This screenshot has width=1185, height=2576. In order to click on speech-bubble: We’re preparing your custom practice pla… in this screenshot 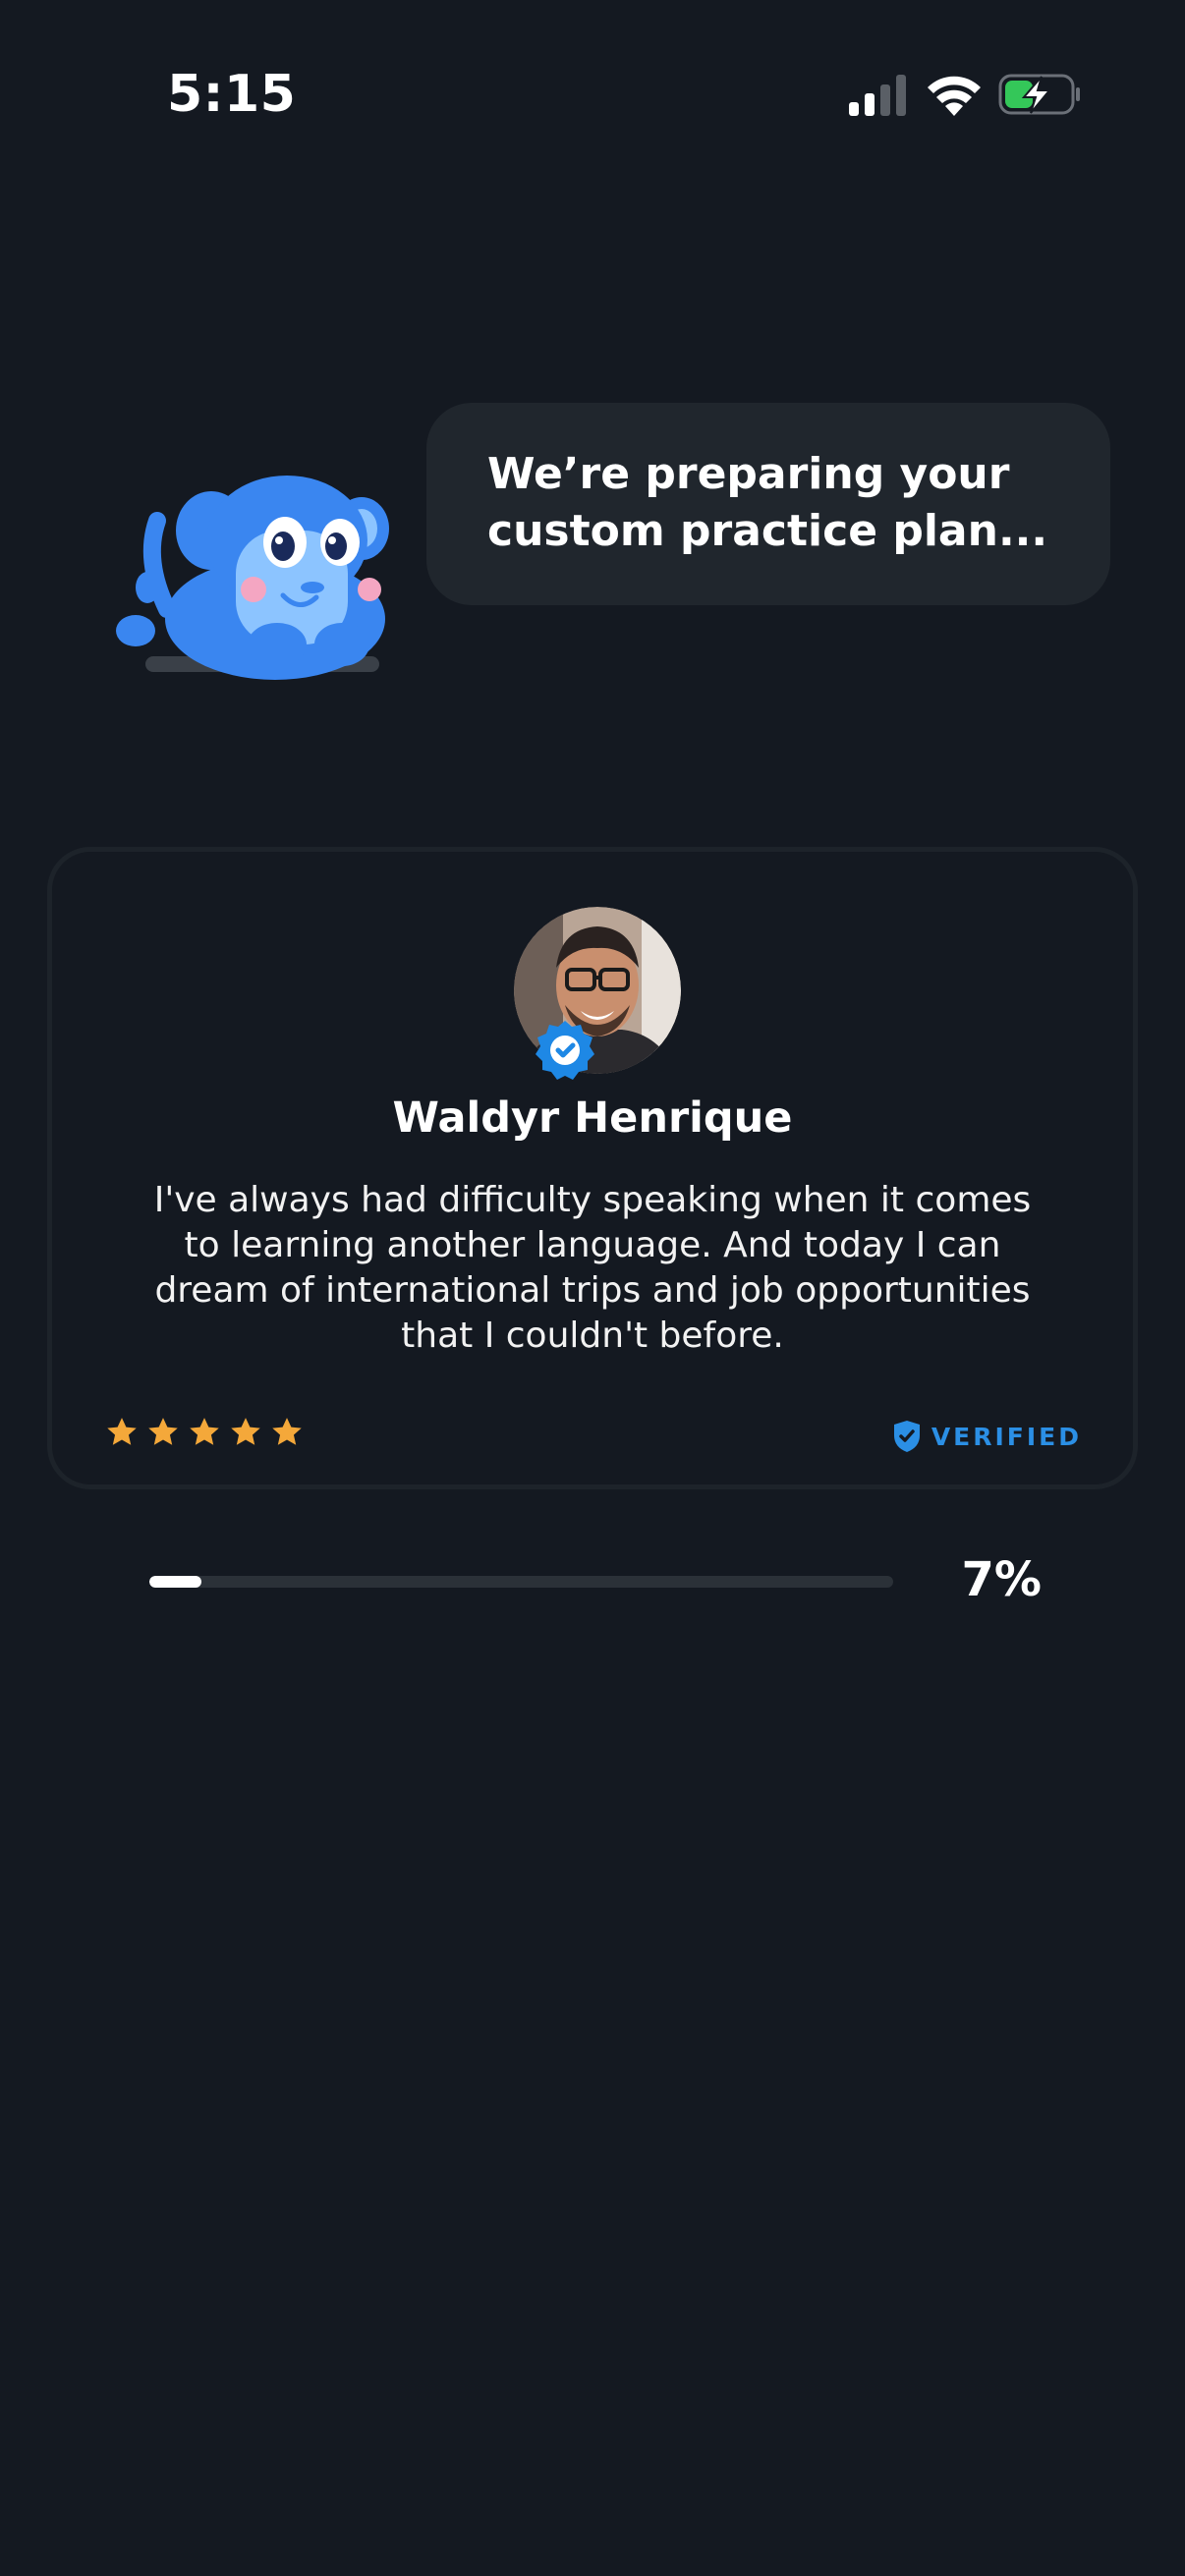, I will do `click(768, 504)`.